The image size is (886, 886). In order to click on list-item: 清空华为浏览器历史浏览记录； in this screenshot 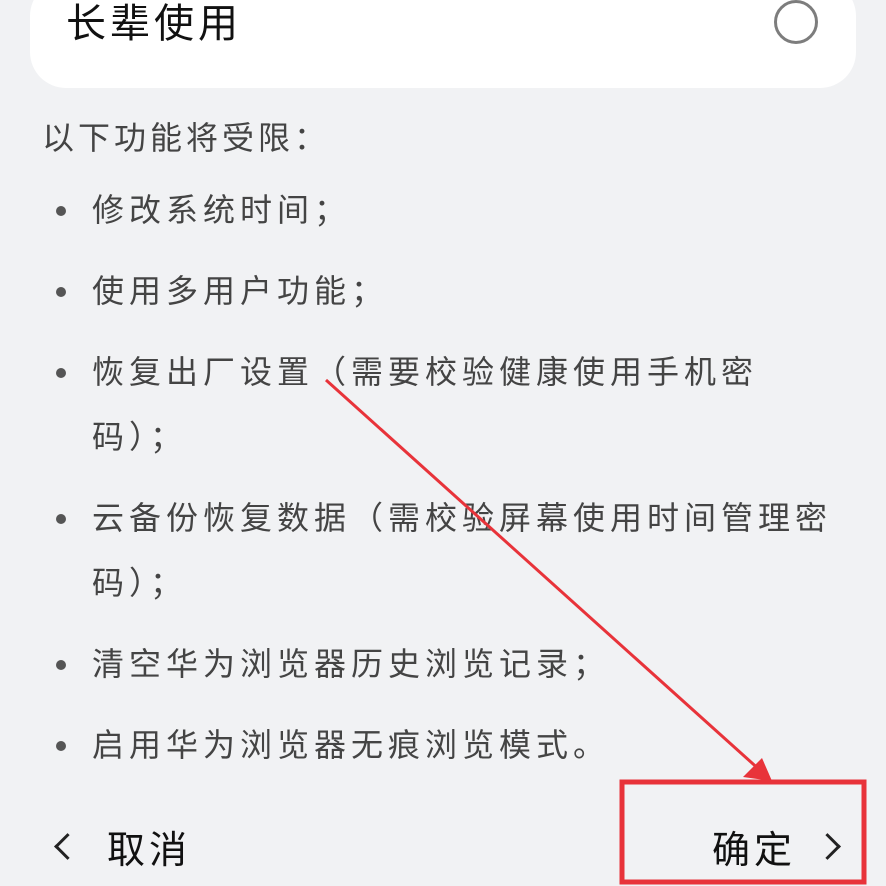, I will do `click(445, 664)`.